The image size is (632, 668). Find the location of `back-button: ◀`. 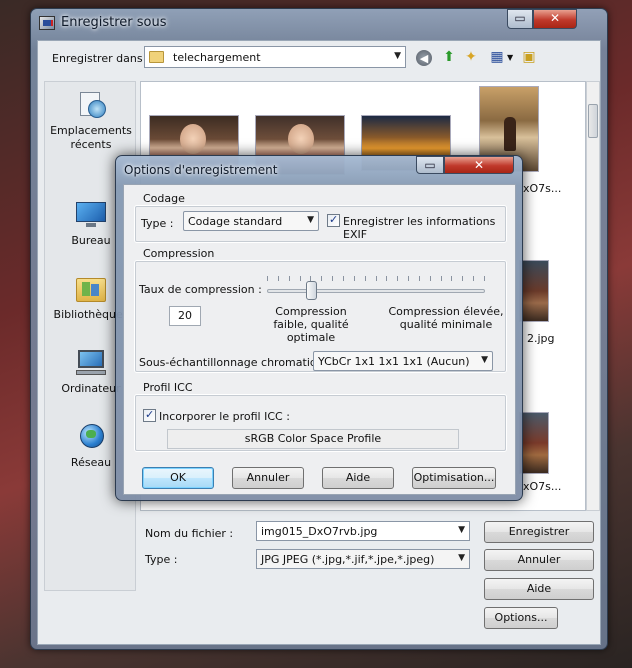

back-button: ◀ is located at coordinates (424, 58).